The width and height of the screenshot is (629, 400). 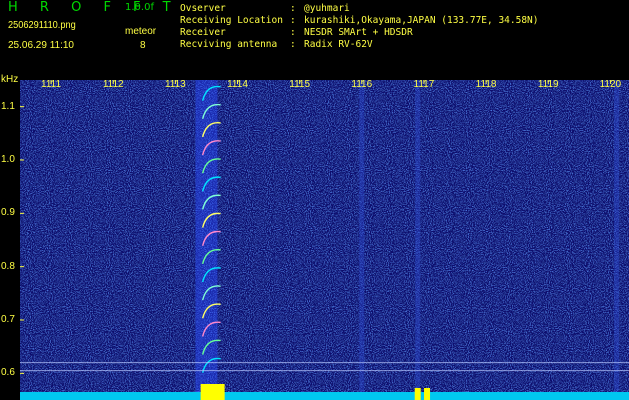 What do you see at coordinates (229, 44) in the screenshot?
I see `info-label: Recviving antenna` at bounding box center [229, 44].